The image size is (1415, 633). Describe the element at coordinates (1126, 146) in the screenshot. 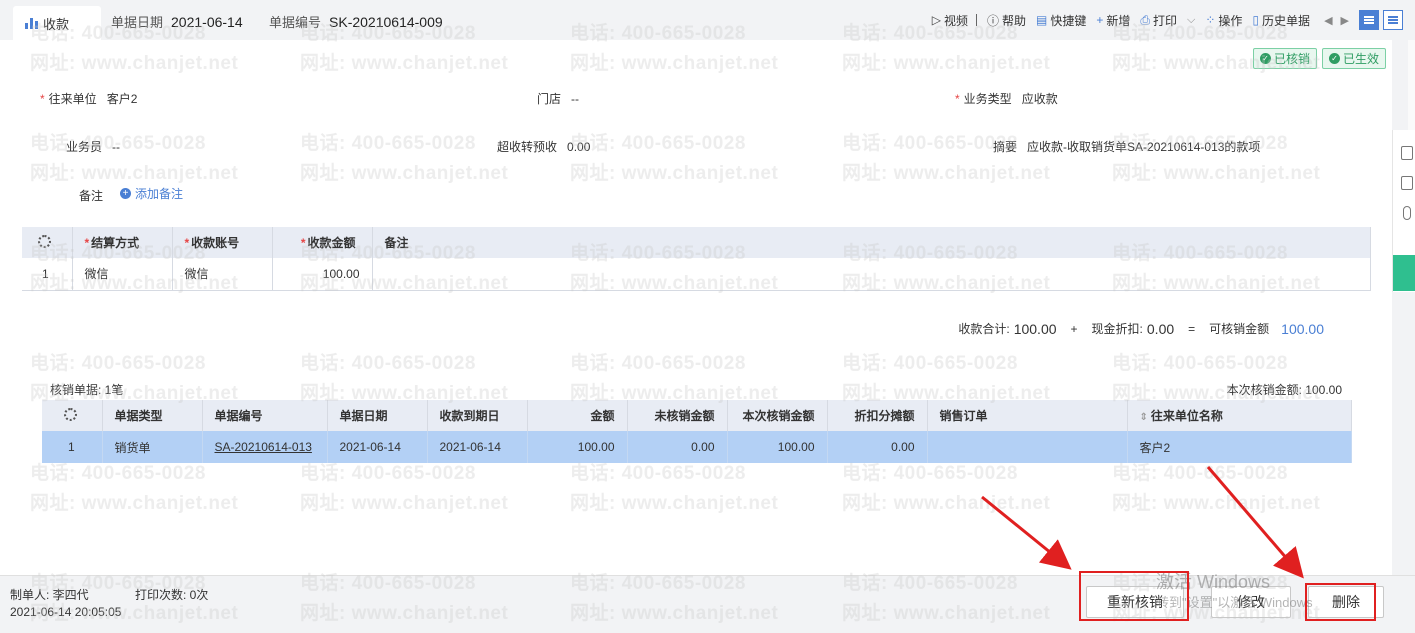

I see `summary-field: 摘要 应收款-收取销货单SA-20210614-013的款项` at that location.